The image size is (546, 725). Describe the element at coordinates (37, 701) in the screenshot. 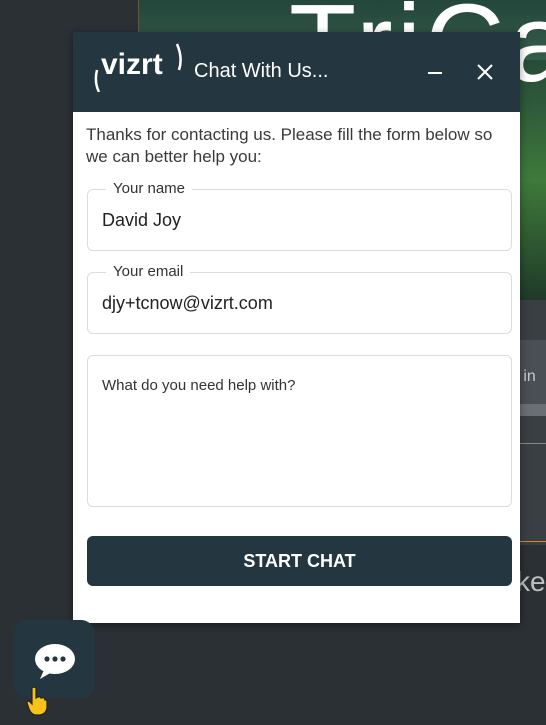

I see `hand-pointer-icon` at that location.